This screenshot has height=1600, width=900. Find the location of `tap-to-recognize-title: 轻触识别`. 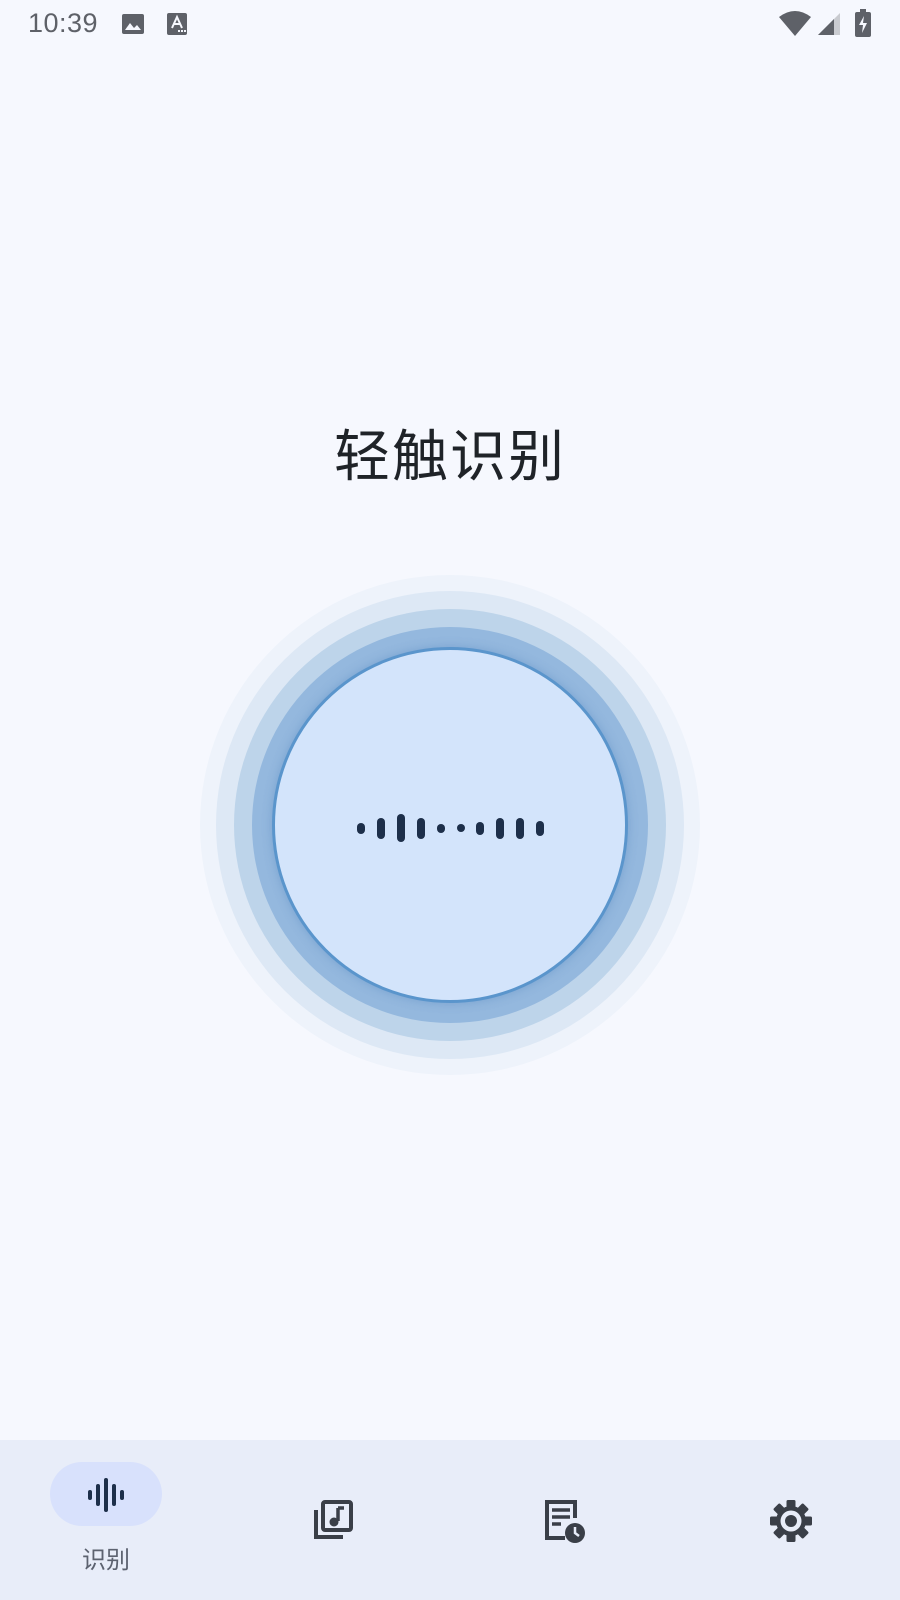

tap-to-recognize-title: 轻触识别 is located at coordinates (450, 457).